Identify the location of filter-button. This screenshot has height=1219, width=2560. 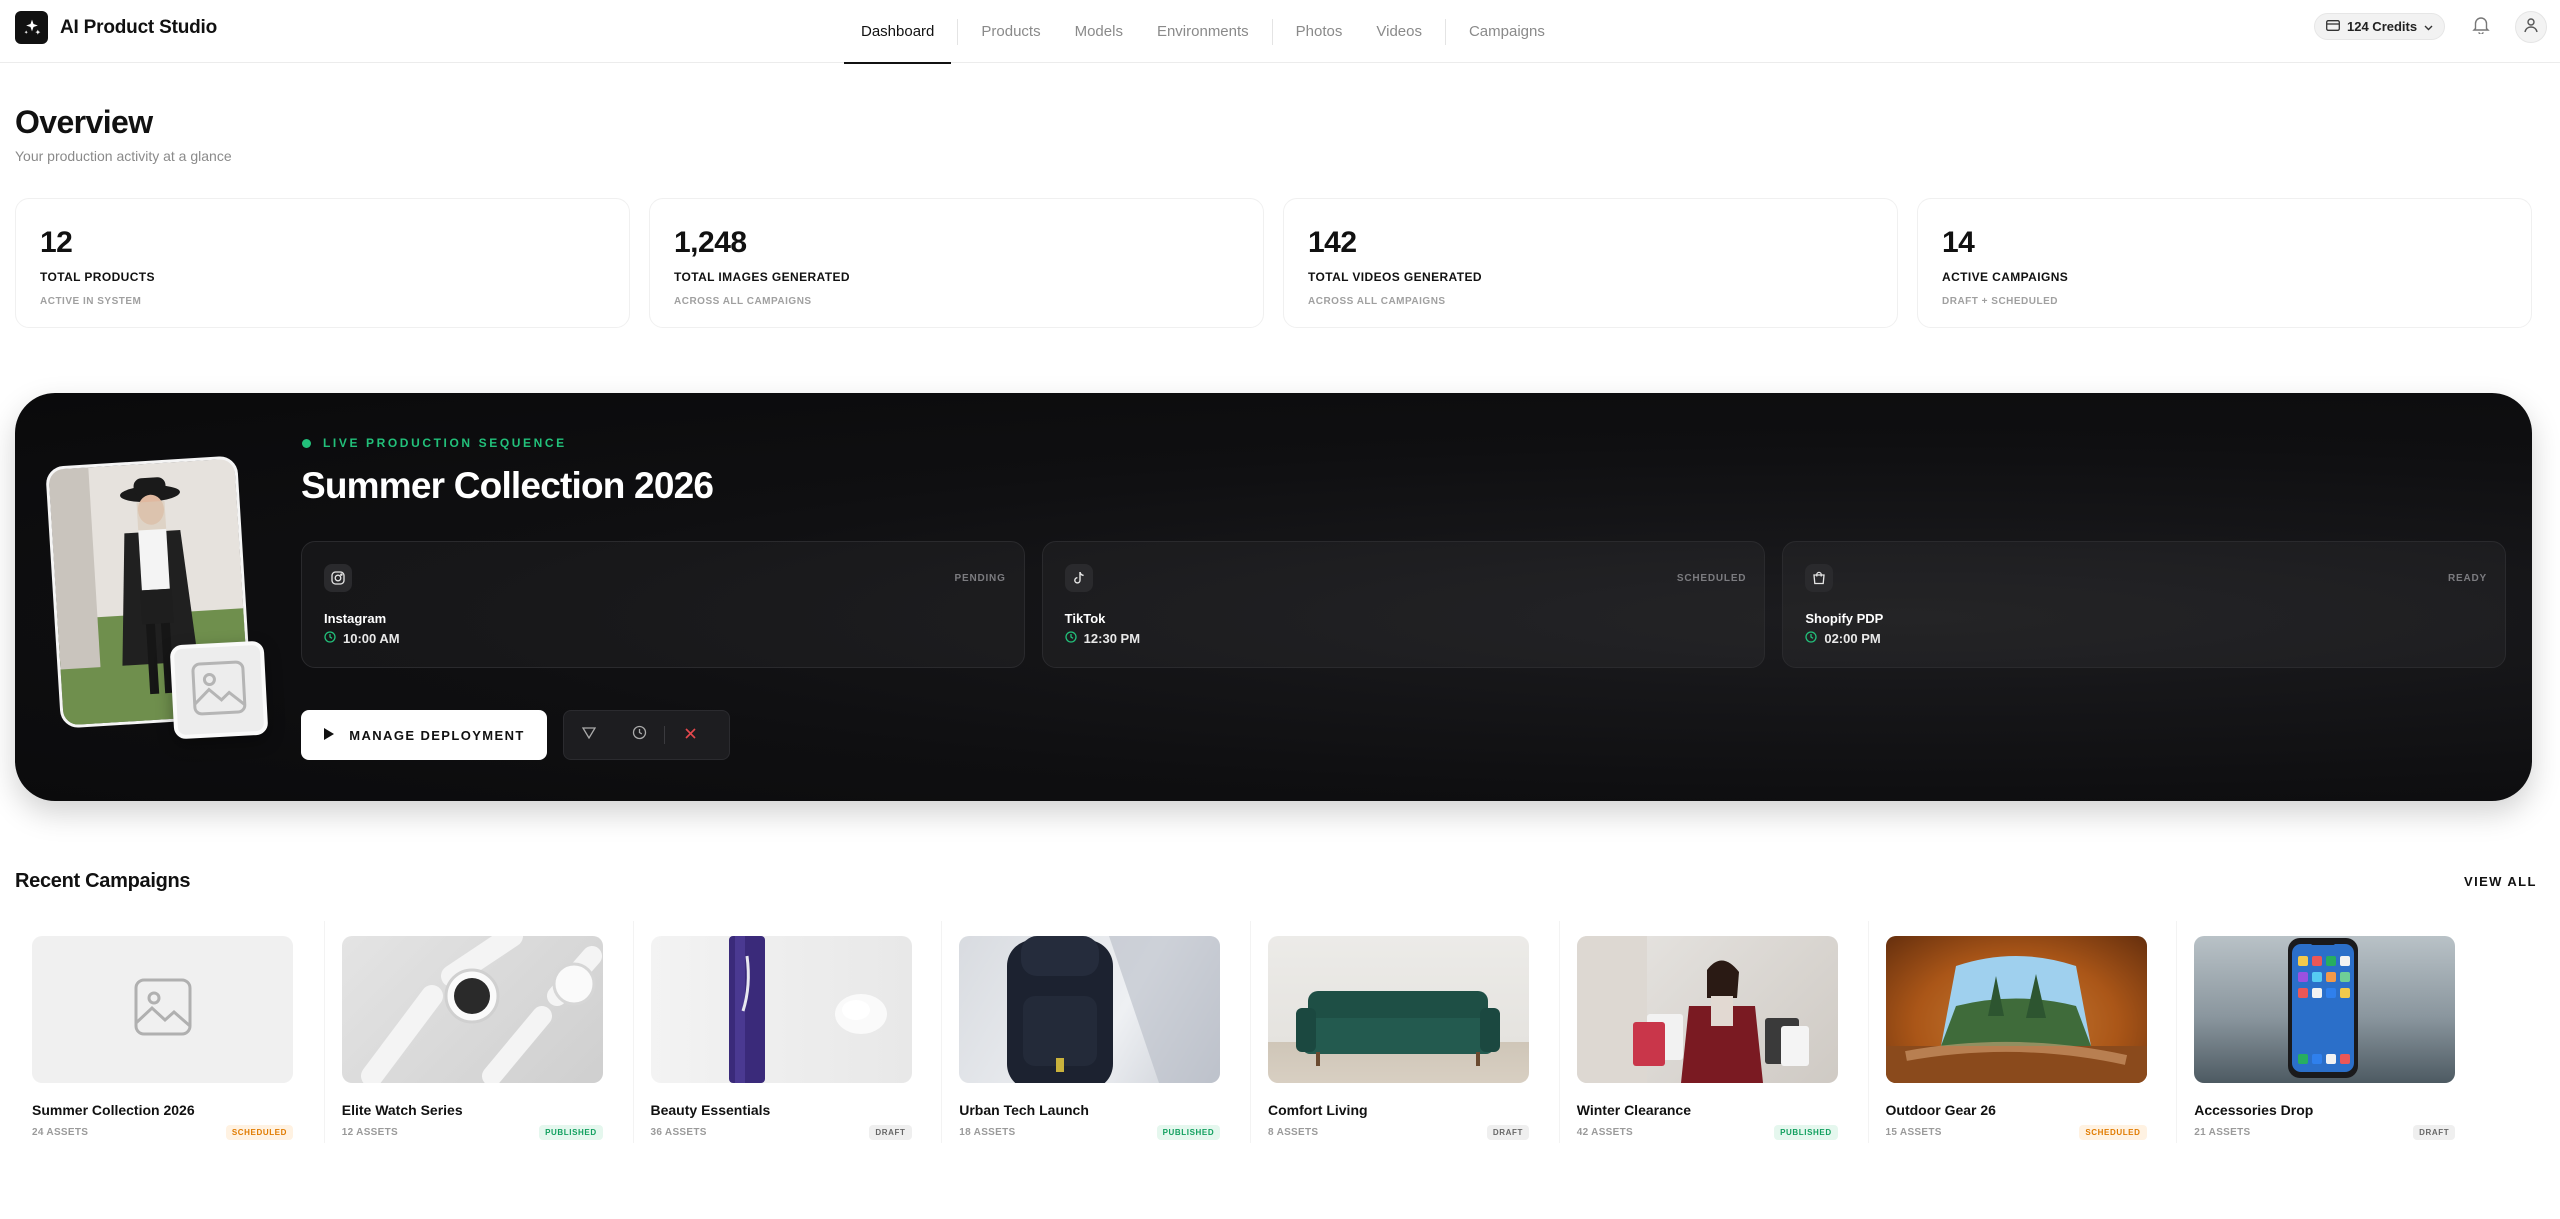
(589, 735).